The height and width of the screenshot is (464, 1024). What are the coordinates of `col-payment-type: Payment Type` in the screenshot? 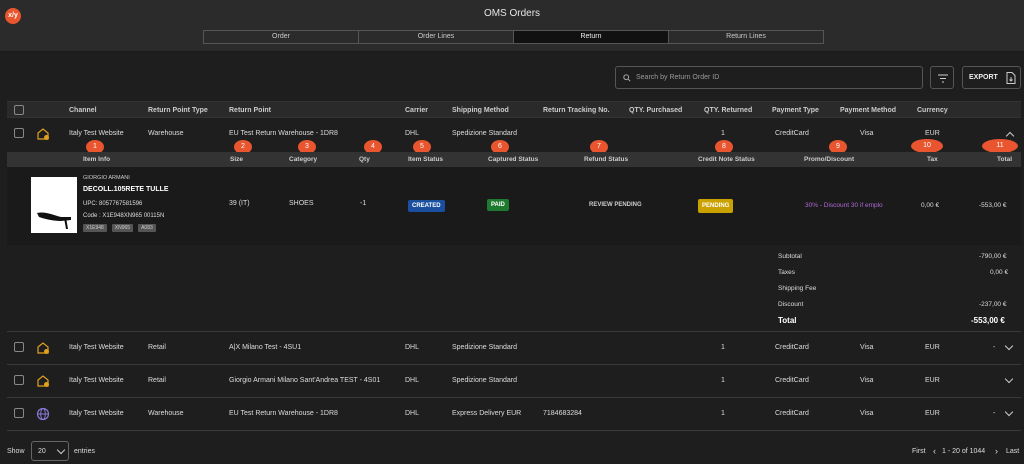 It's located at (795, 110).